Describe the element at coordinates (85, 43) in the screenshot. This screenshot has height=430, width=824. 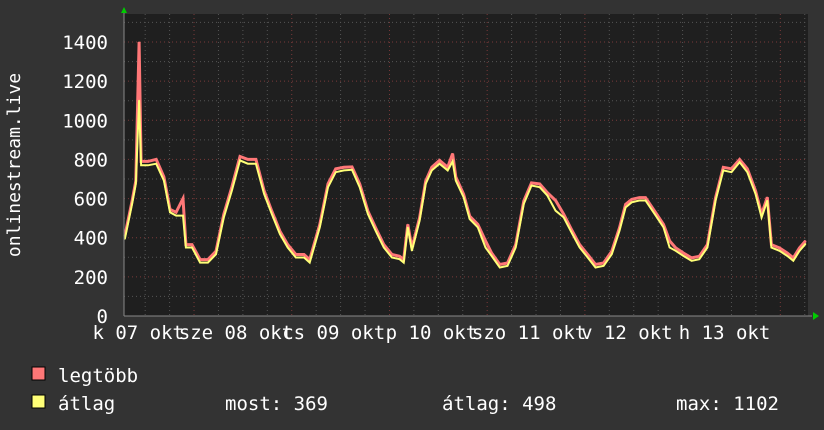
I see `y-tick-label: 1400` at that location.